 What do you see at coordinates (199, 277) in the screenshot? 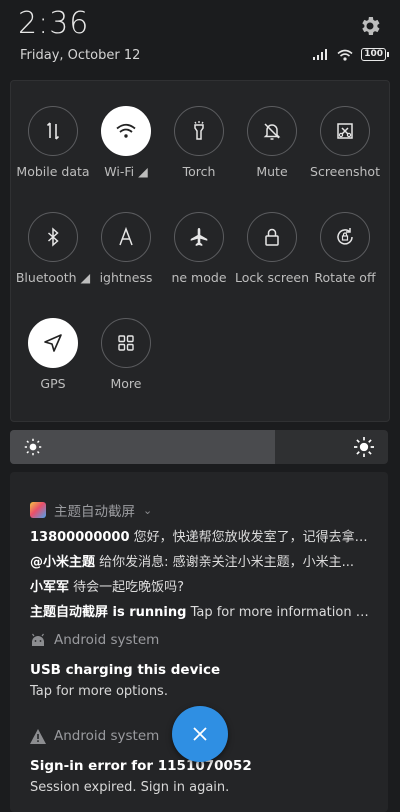
I see `toggle-label: ne mode` at bounding box center [199, 277].